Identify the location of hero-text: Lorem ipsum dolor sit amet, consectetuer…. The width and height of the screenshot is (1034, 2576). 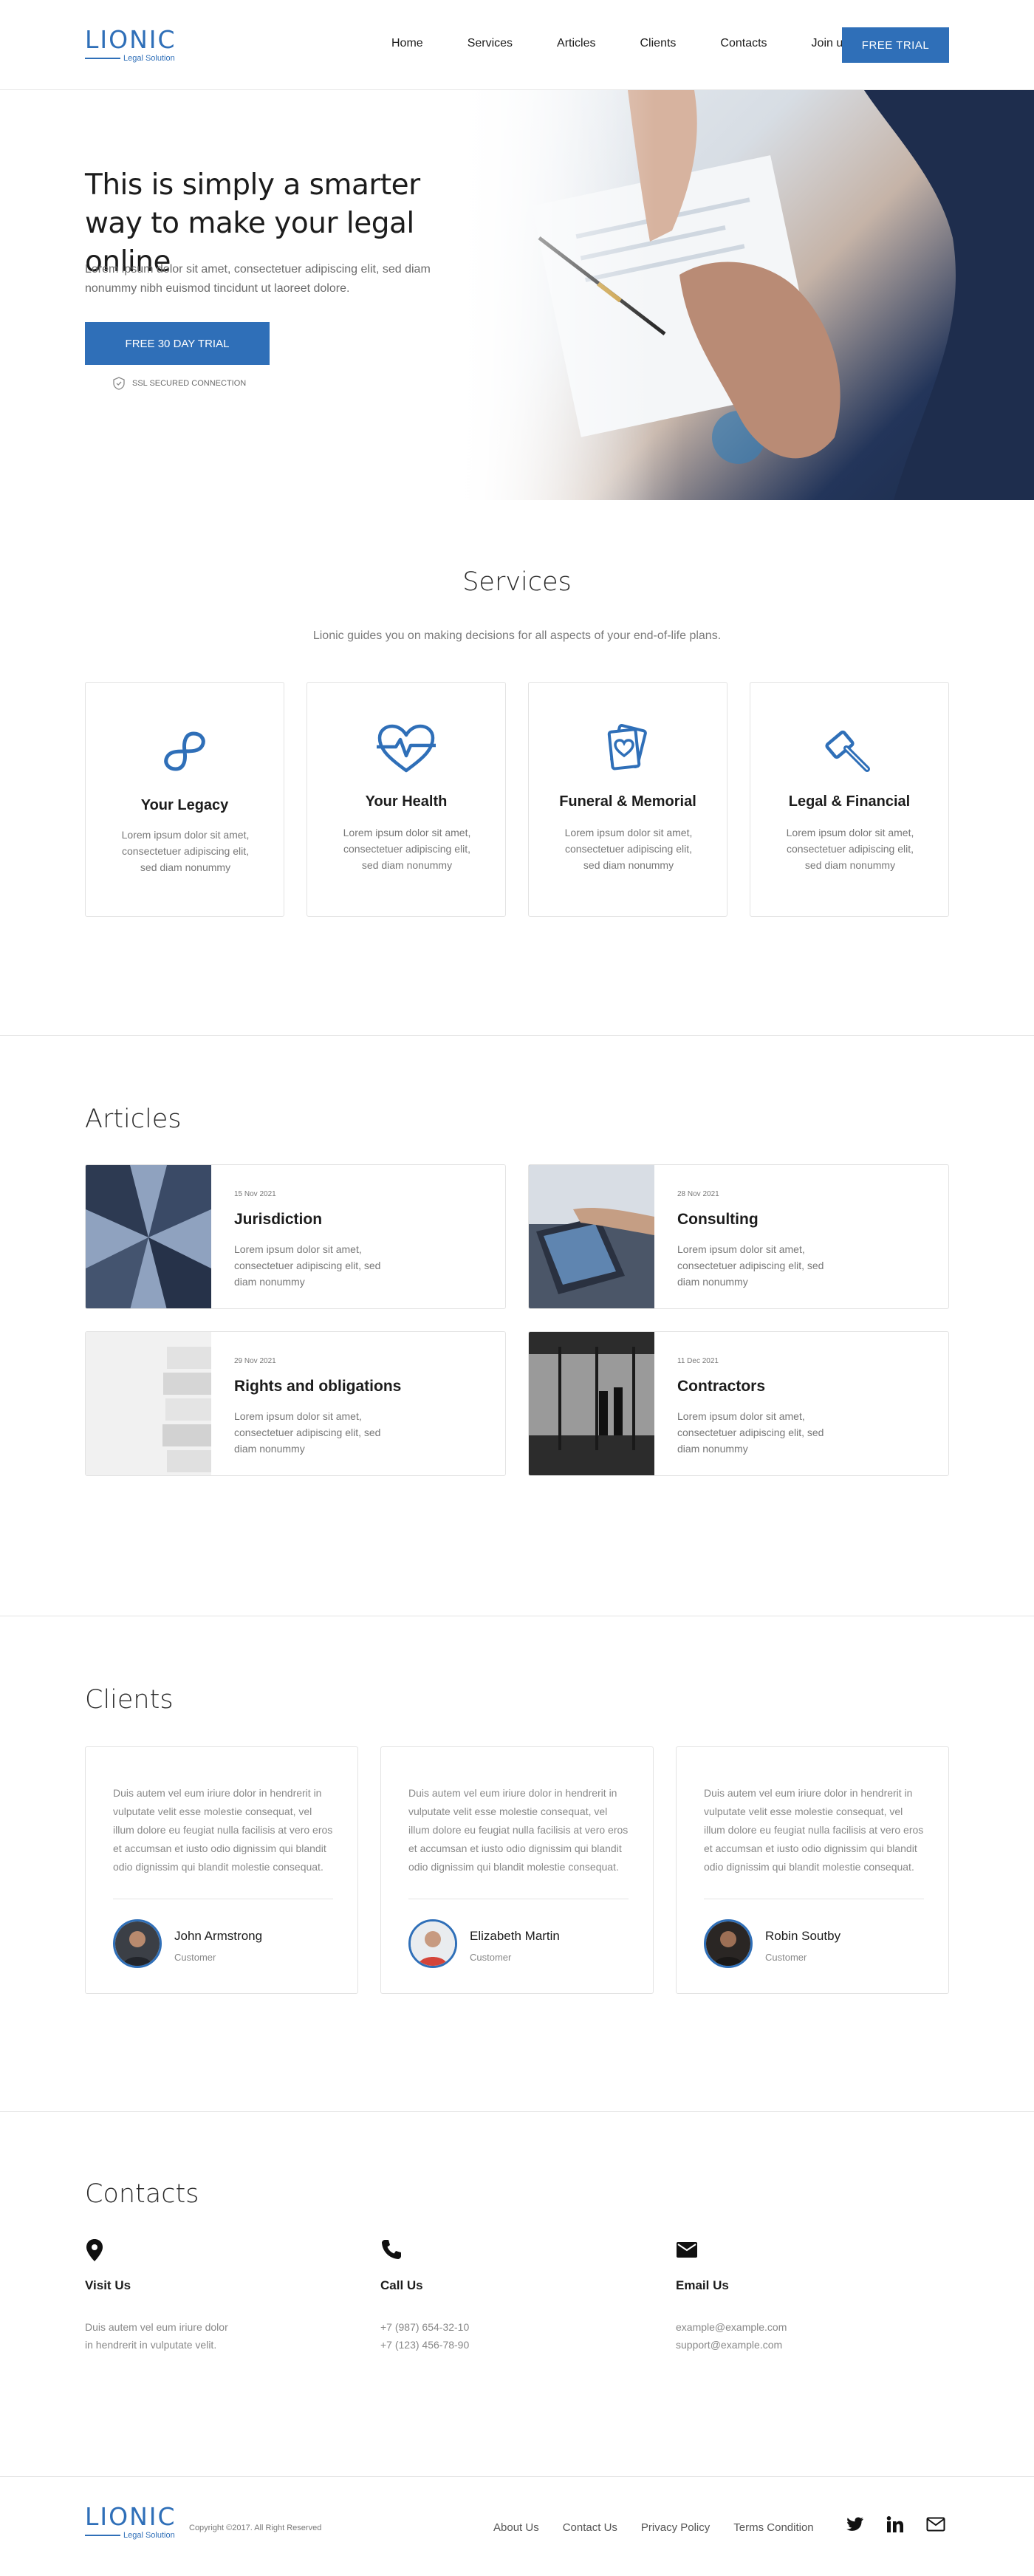
(258, 279).